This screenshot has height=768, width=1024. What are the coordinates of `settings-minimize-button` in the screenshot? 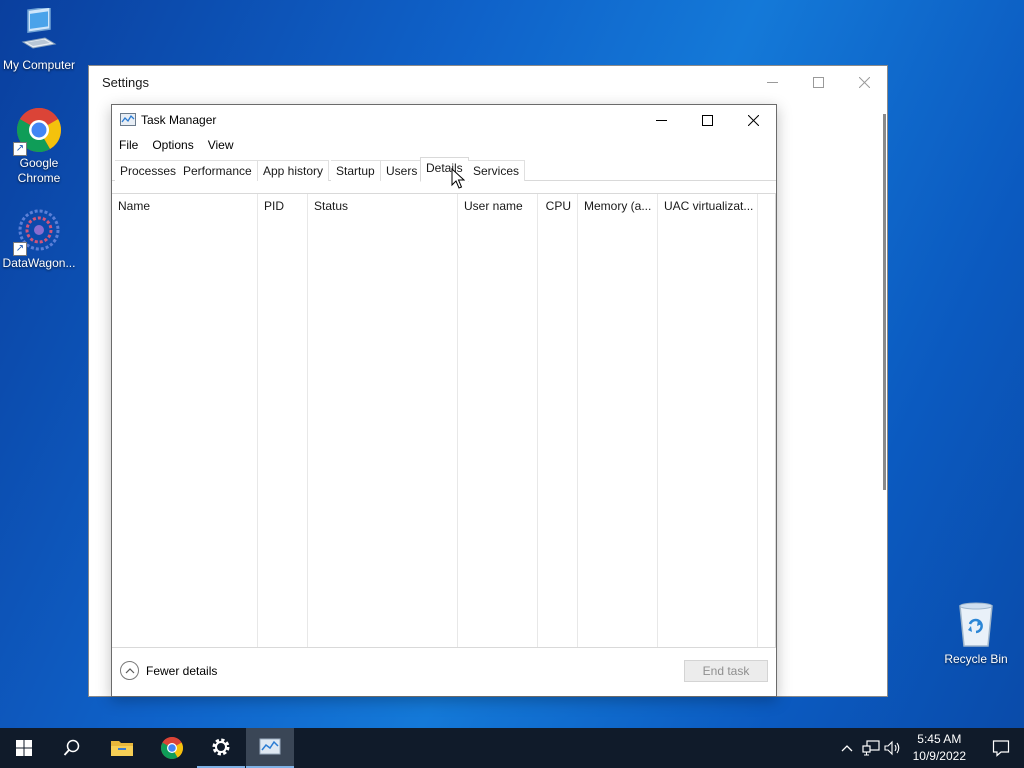 It's located at (772, 82).